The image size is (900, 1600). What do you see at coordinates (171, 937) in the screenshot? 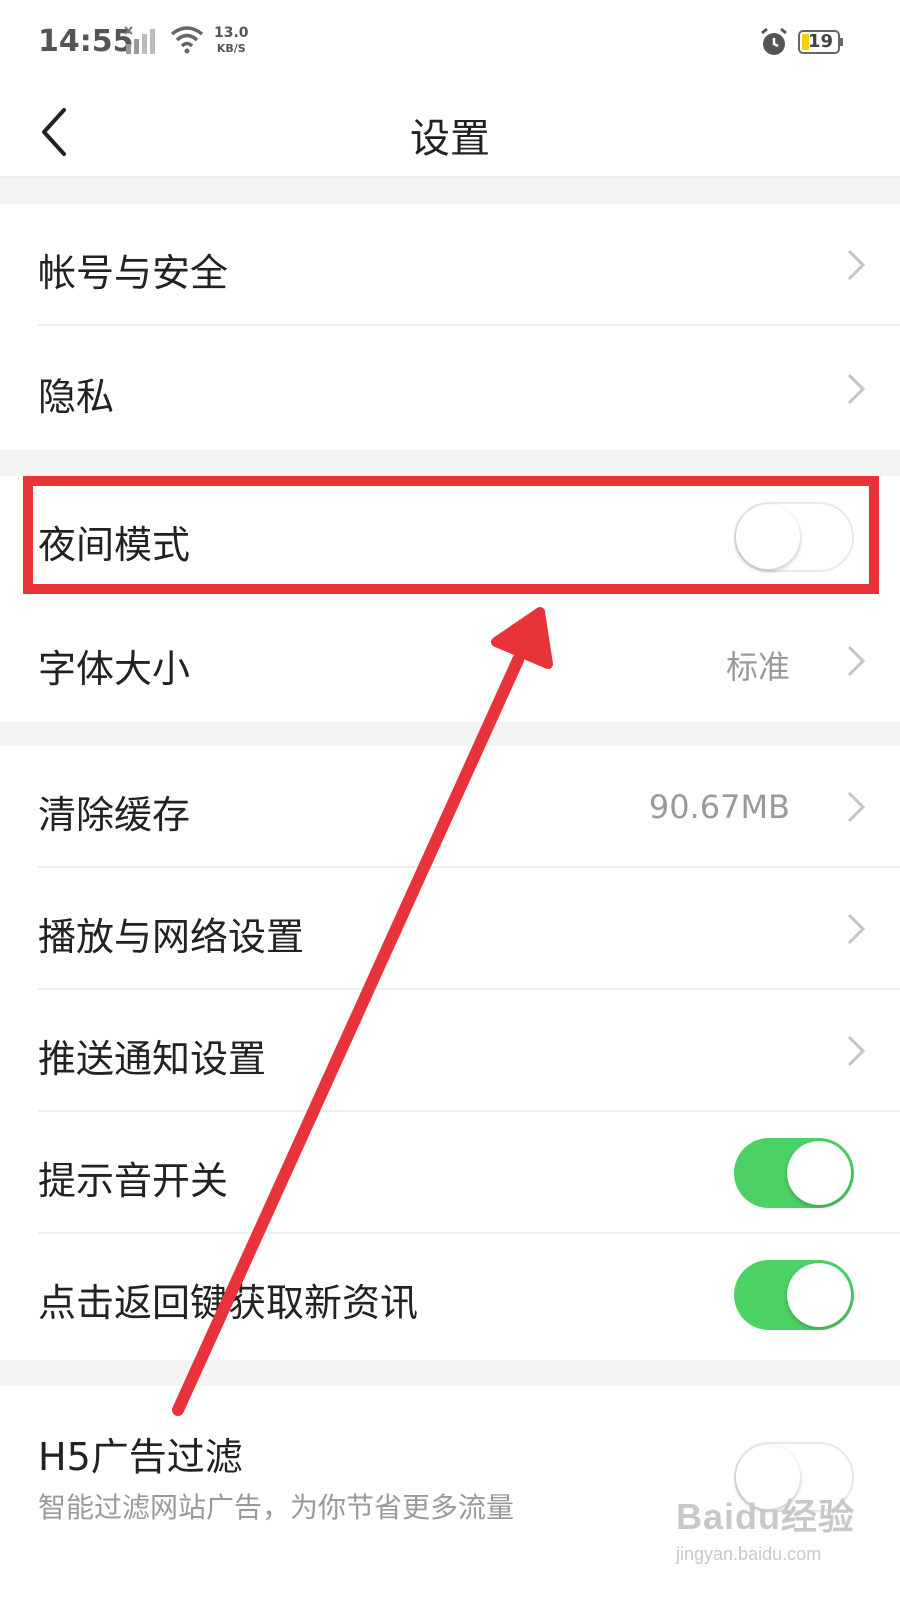
I see `playback-network-label: 播放与网络设置` at bounding box center [171, 937].